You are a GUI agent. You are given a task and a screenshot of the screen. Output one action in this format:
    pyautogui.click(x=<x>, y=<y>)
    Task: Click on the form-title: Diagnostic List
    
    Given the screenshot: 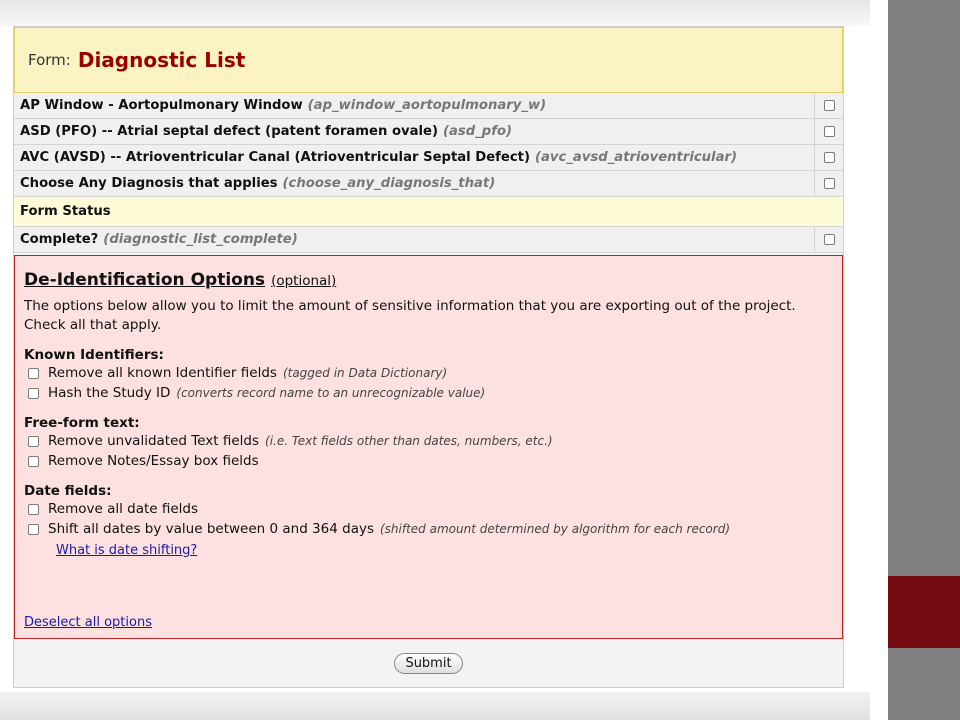 What is the action you would take?
    pyautogui.click(x=161, y=60)
    